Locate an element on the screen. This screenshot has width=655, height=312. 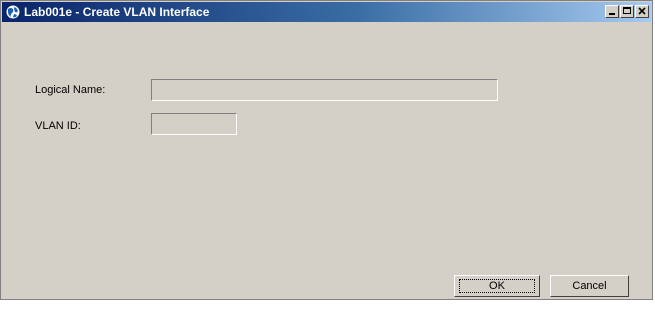
minimize-icon is located at coordinates (612, 14).